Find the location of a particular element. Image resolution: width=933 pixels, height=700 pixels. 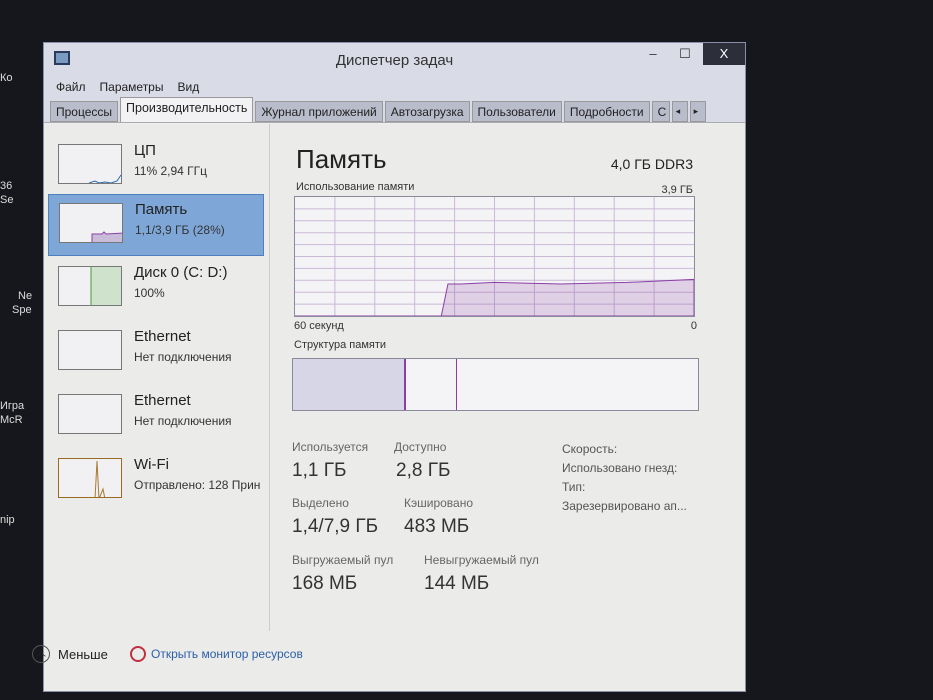

stat-label: Кэшировано is located at coordinates (439, 503).